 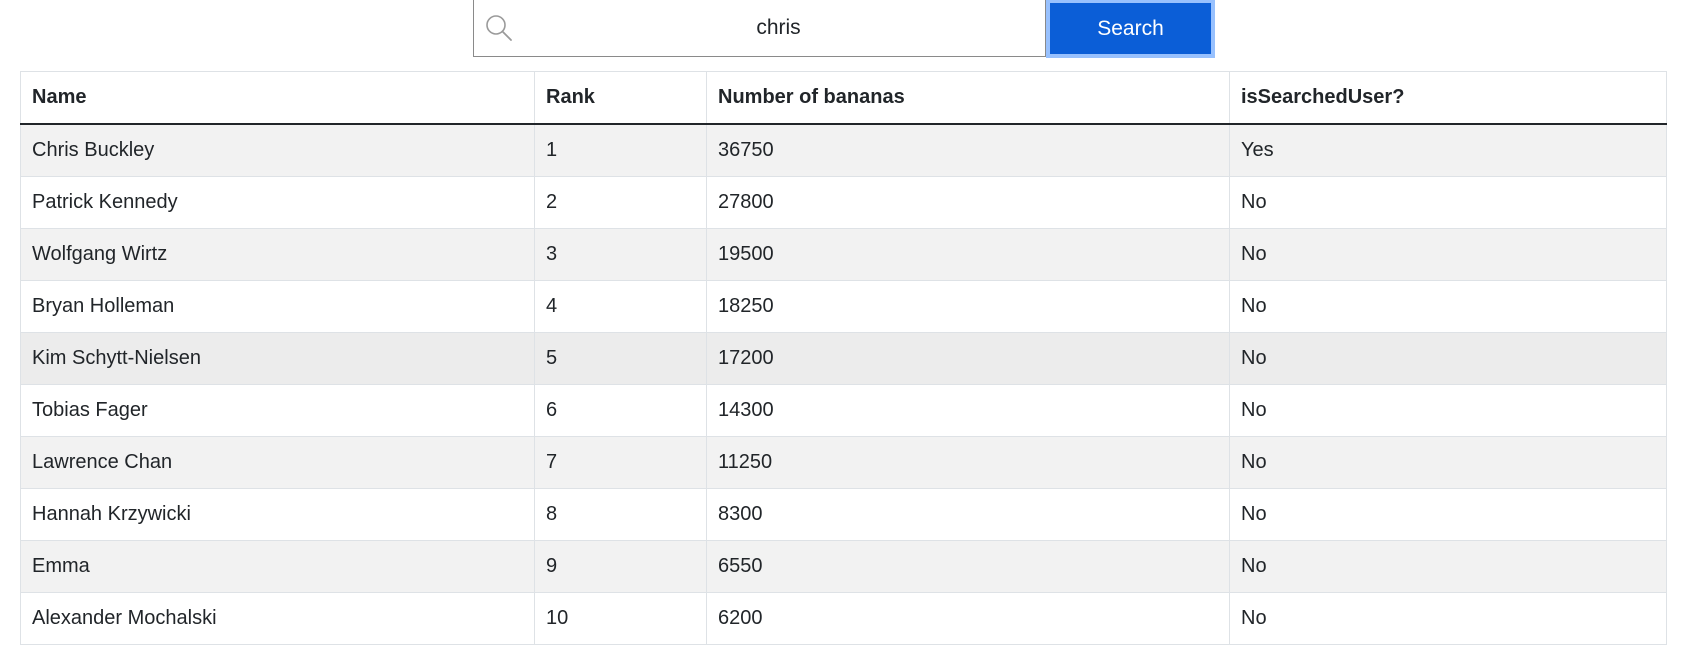 I want to click on cell-bananas: 14300, so click(x=968, y=410).